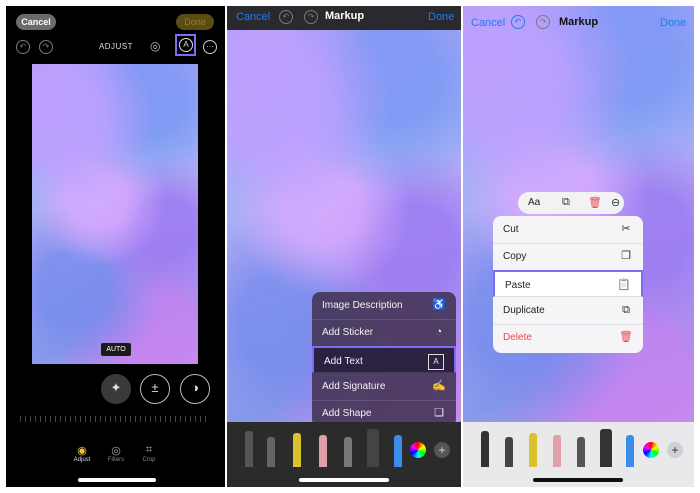 The image size is (700, 493). I want to click on sticker-icon: ◔, so click(439, 332).